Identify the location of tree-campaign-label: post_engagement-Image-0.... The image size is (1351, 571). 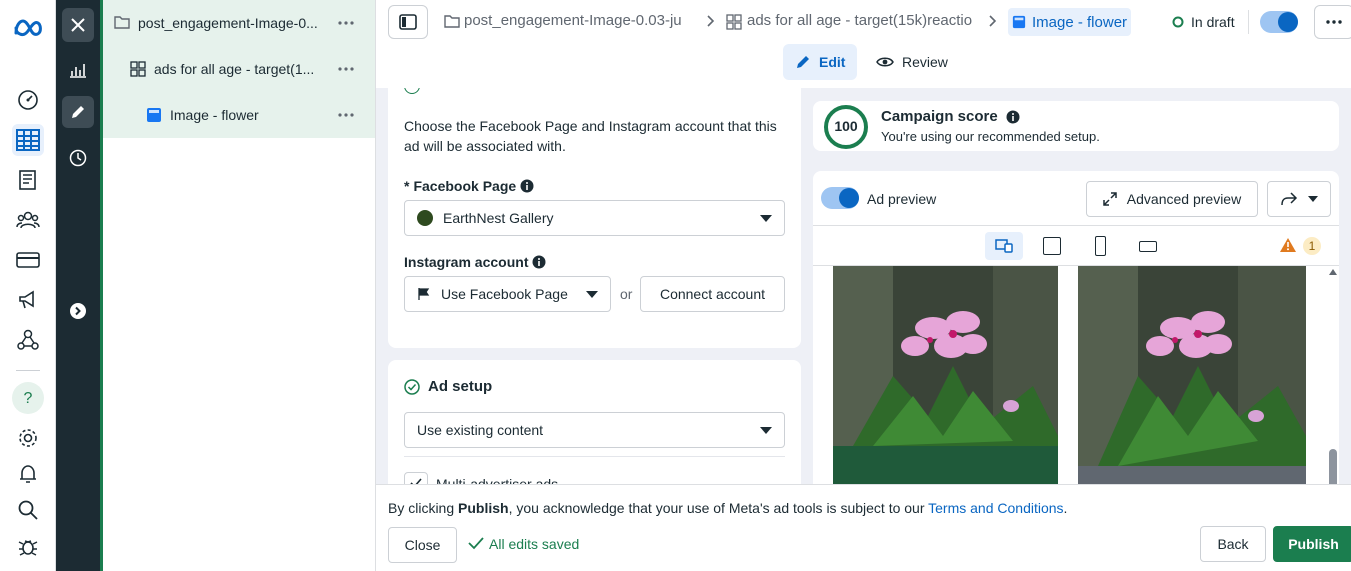
(228, 23).